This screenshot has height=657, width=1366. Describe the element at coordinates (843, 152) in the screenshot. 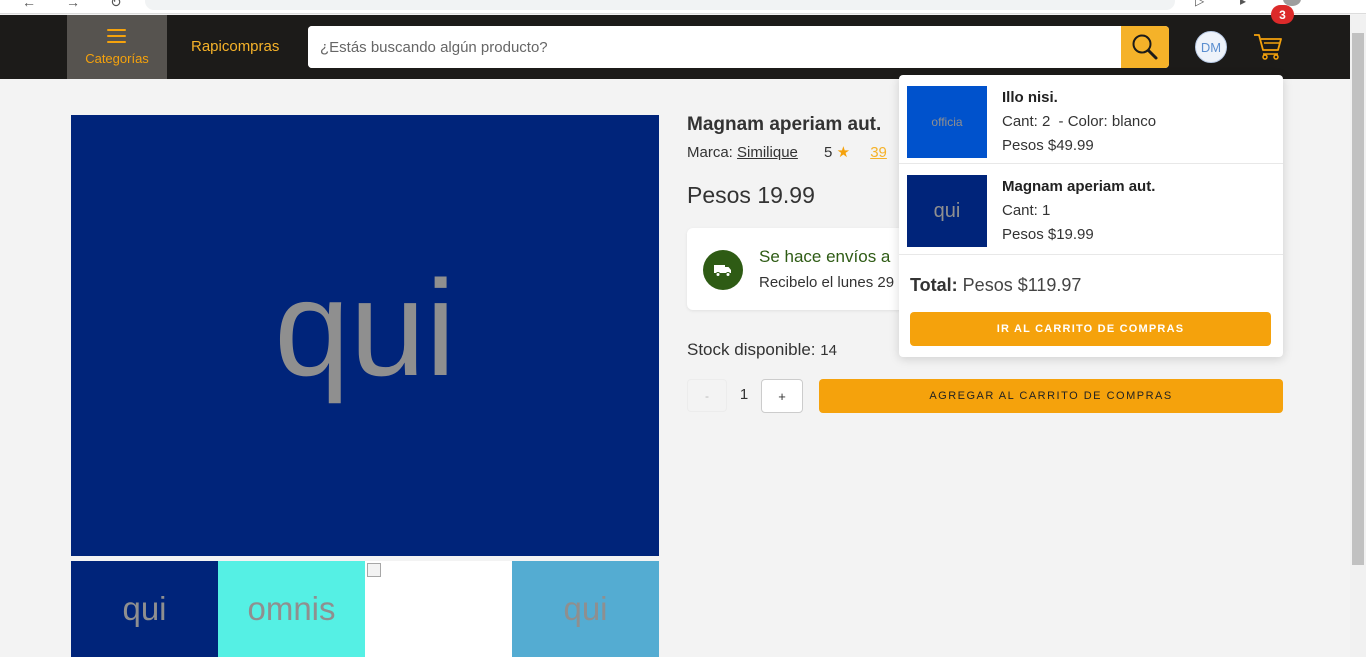

I see `star-icon: ★` at that location.